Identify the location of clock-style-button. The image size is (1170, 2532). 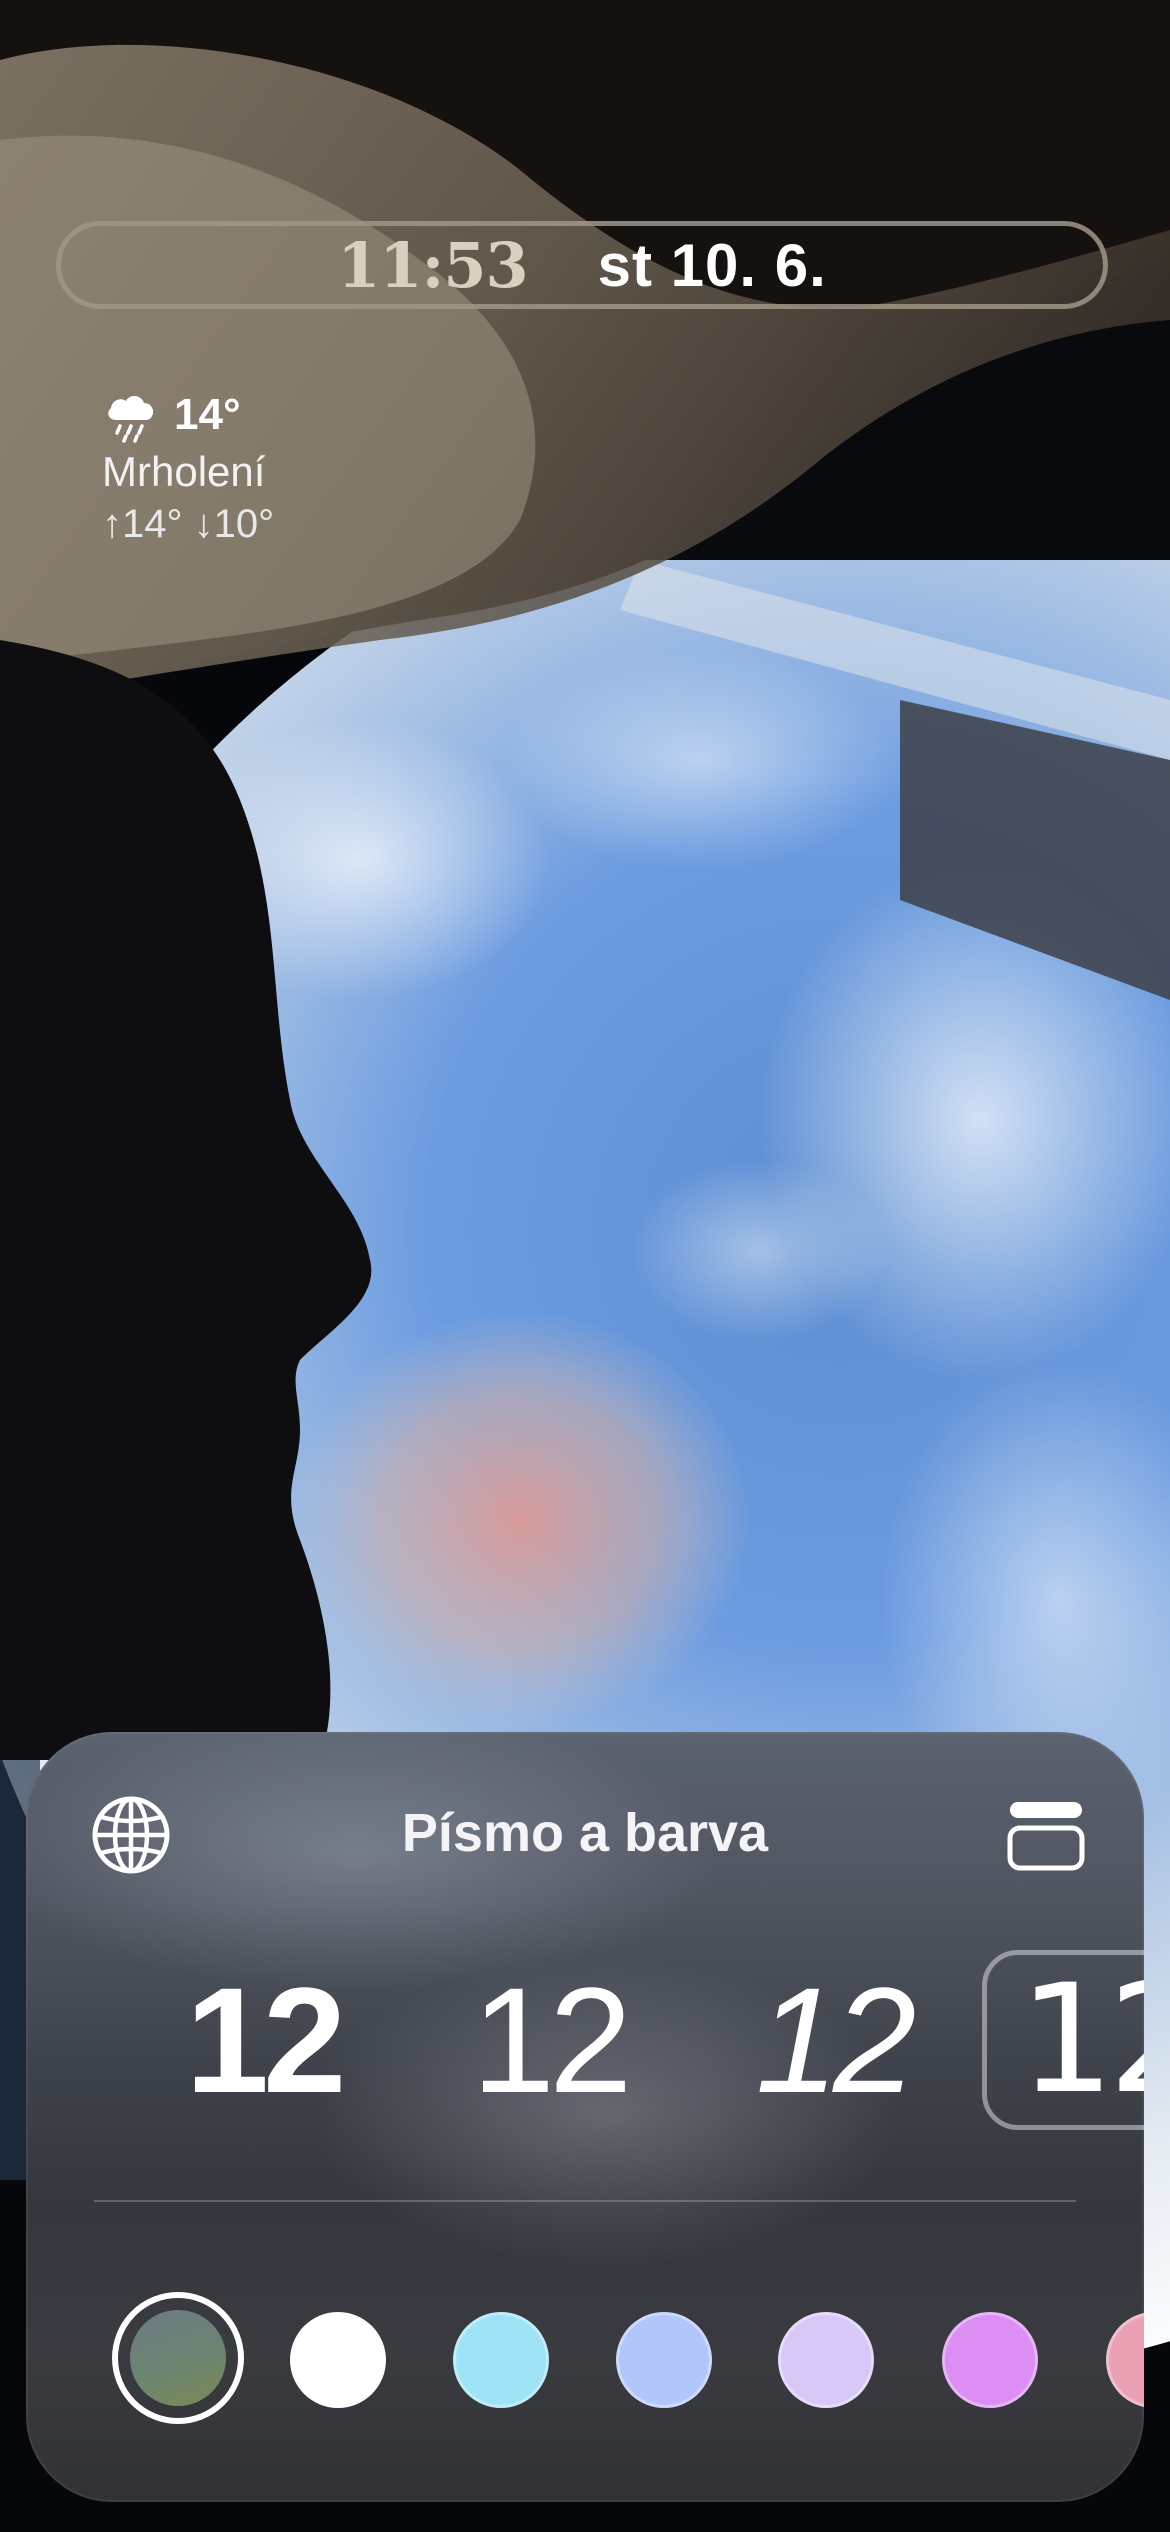
(1046, 1836).